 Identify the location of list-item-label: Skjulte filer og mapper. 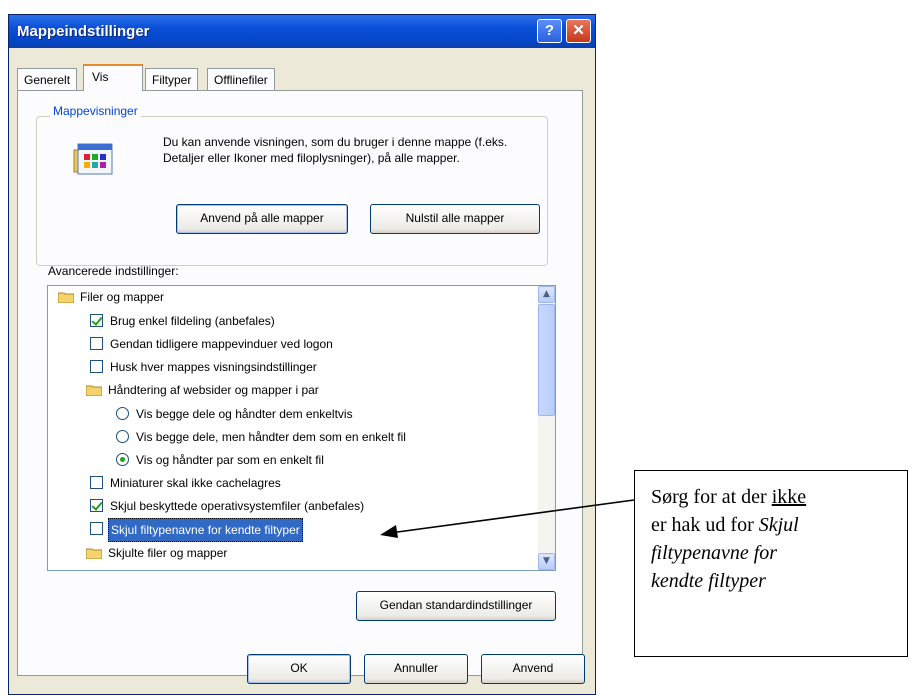
(168, 553).